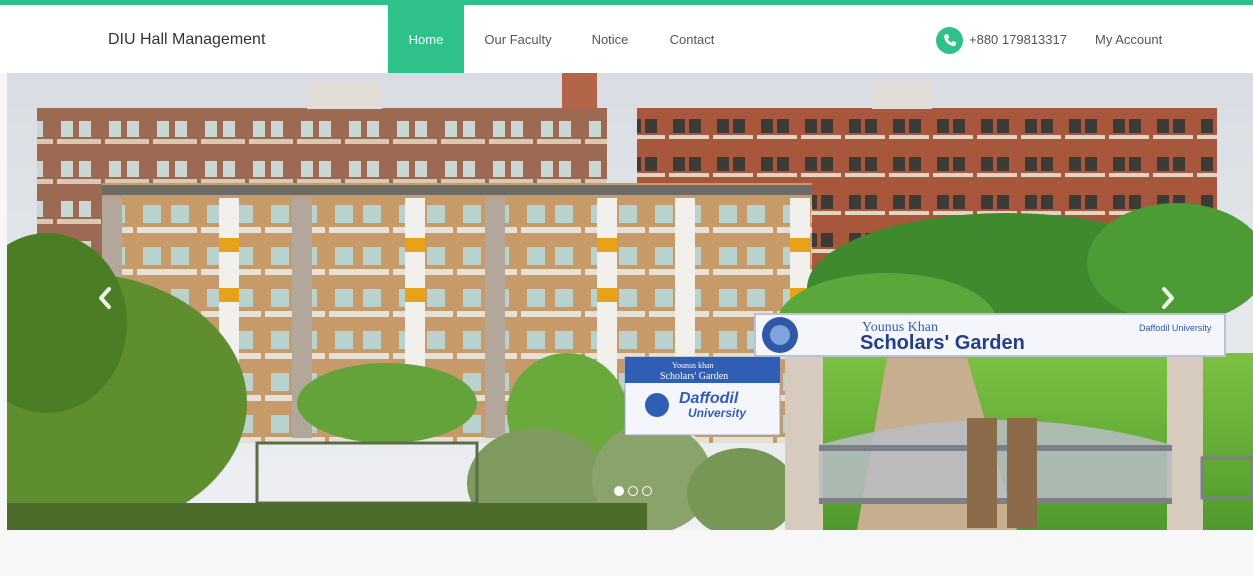  What do you see at coordinates (610, 39) in the screenshot?
I see `nav-notice: Notice` at bounding box center [610, 39].